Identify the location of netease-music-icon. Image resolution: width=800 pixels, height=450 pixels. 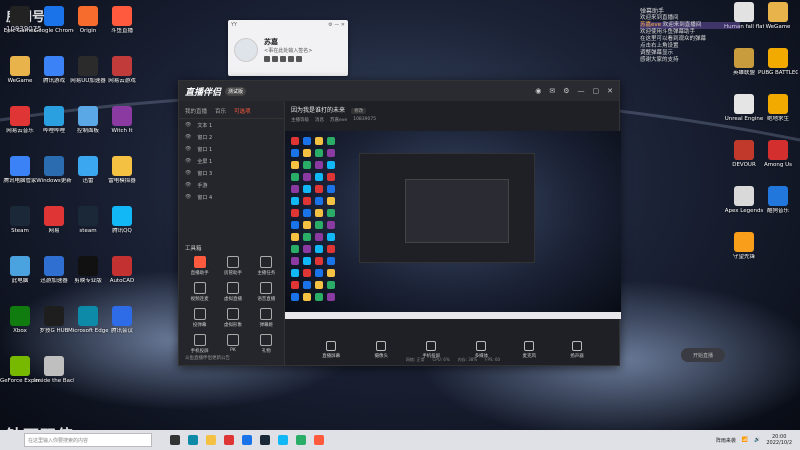
(229, 440).